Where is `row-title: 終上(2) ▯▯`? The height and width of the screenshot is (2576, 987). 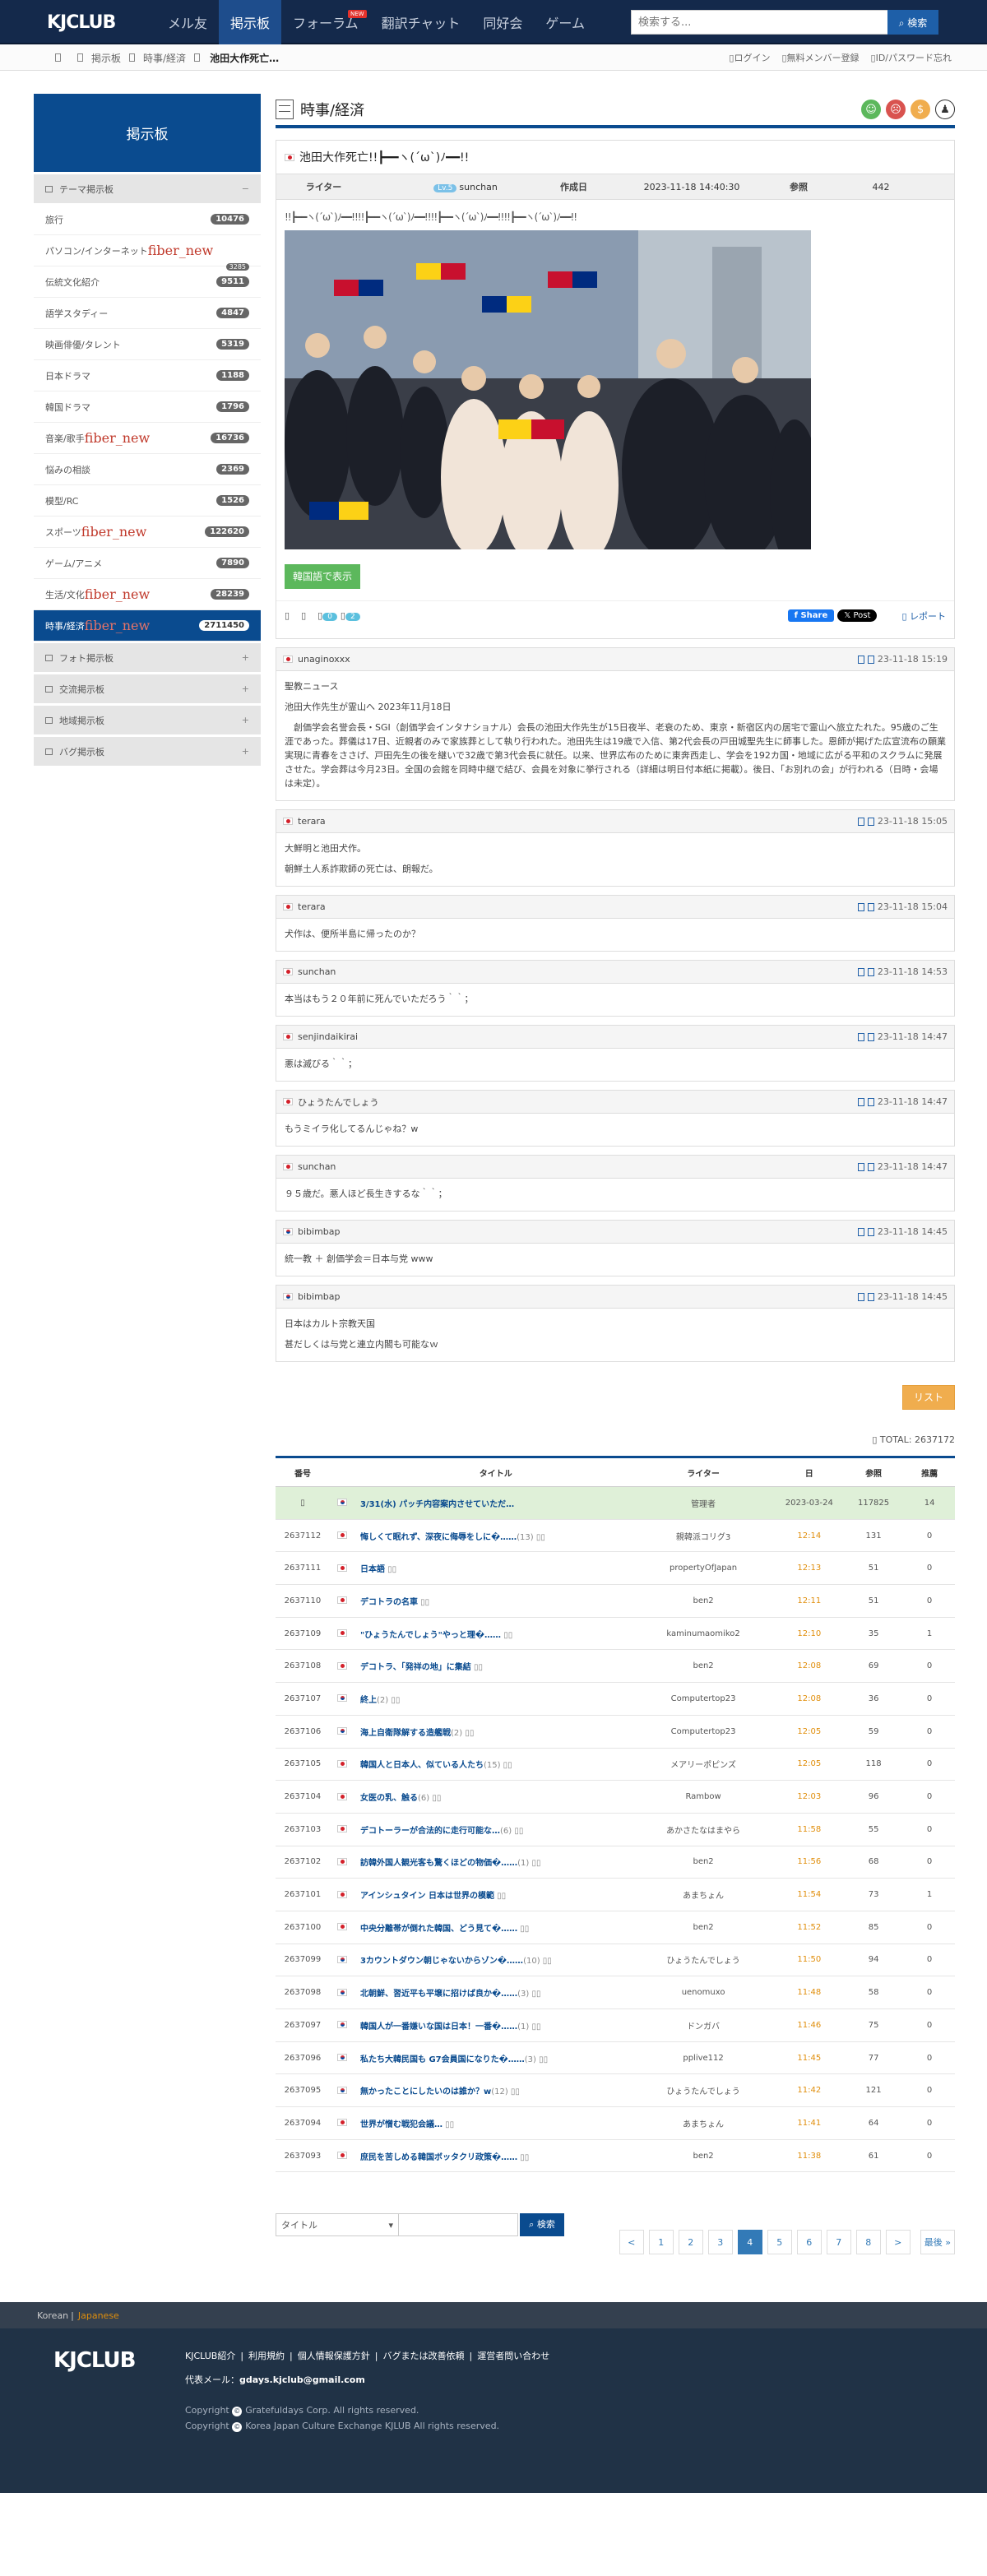 row-title: 終上(2) ▯▯ is located at coordinates (495, 1699).